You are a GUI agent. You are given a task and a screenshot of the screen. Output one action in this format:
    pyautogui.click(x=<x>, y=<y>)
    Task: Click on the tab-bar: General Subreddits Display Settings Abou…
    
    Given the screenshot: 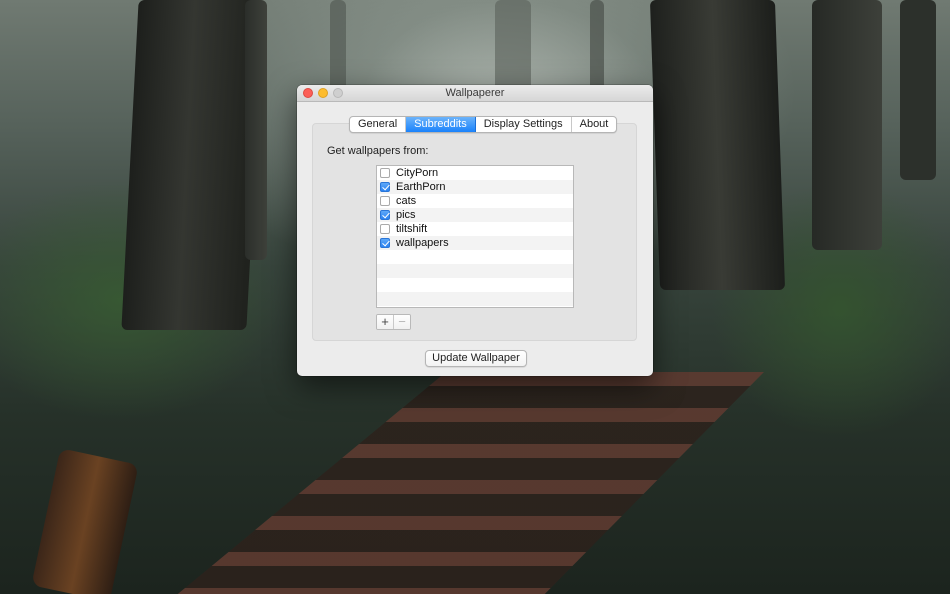 What is the action you would take?
    pyautogui.click(x=483, y=124)
    